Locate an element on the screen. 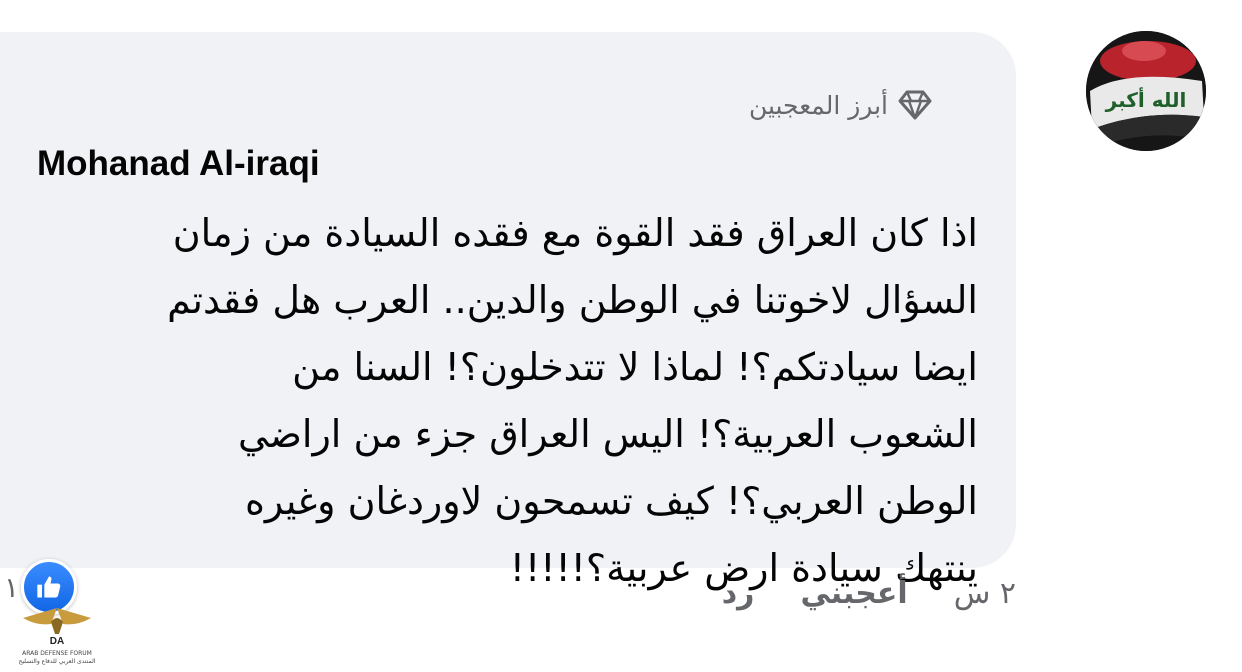 This screenshot has height=672, width=1242. watermark-line2: المنتدى العربي للدفاع والتسليح is located at coordinates (57, 661).